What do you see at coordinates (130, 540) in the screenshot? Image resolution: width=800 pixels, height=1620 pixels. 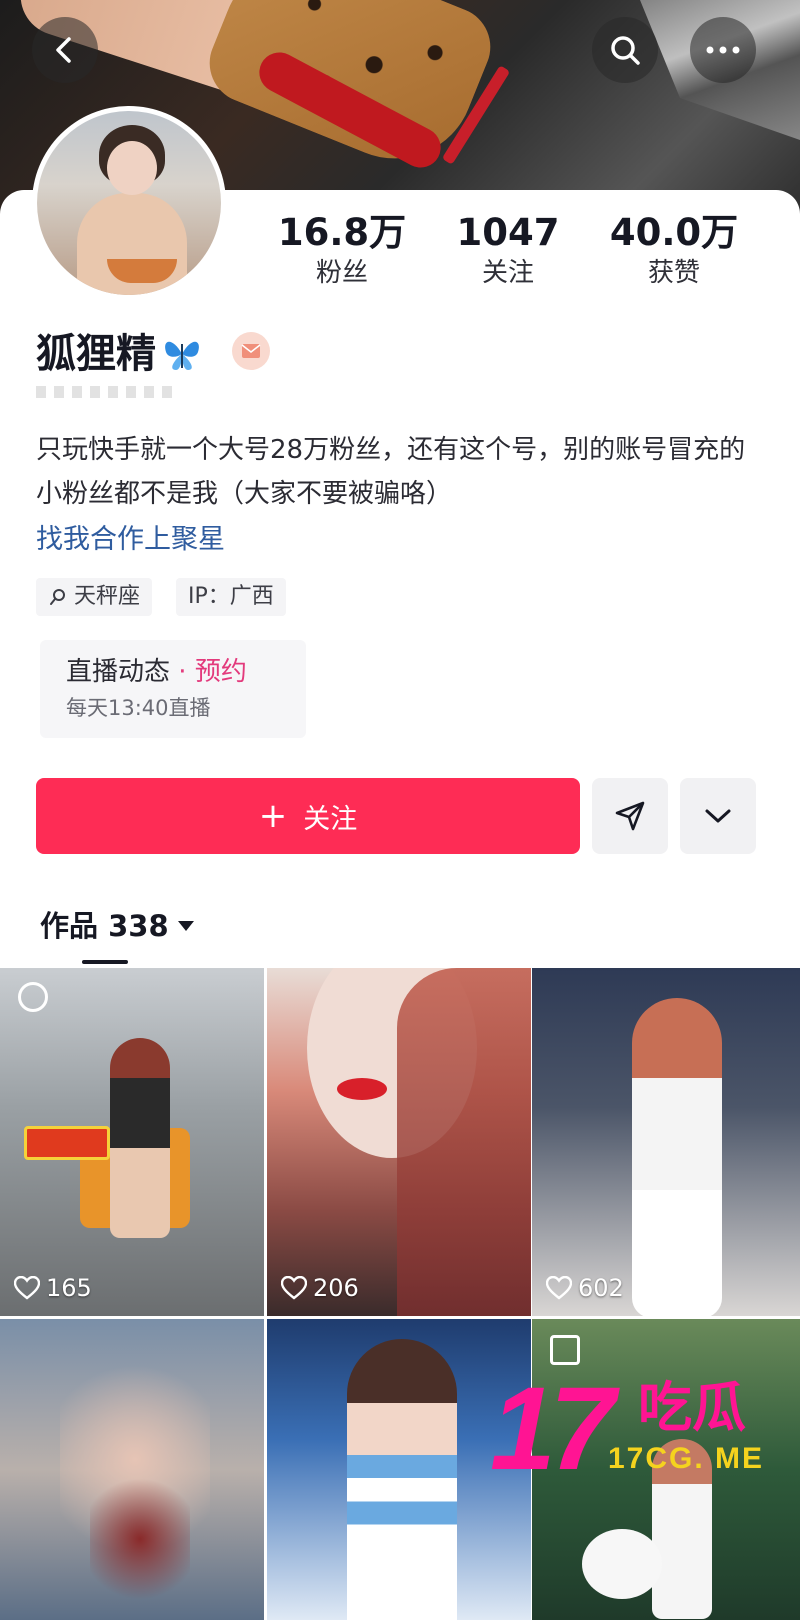 I see `bio-link: 找我合作上聚星` at bounding box center [130, 540].